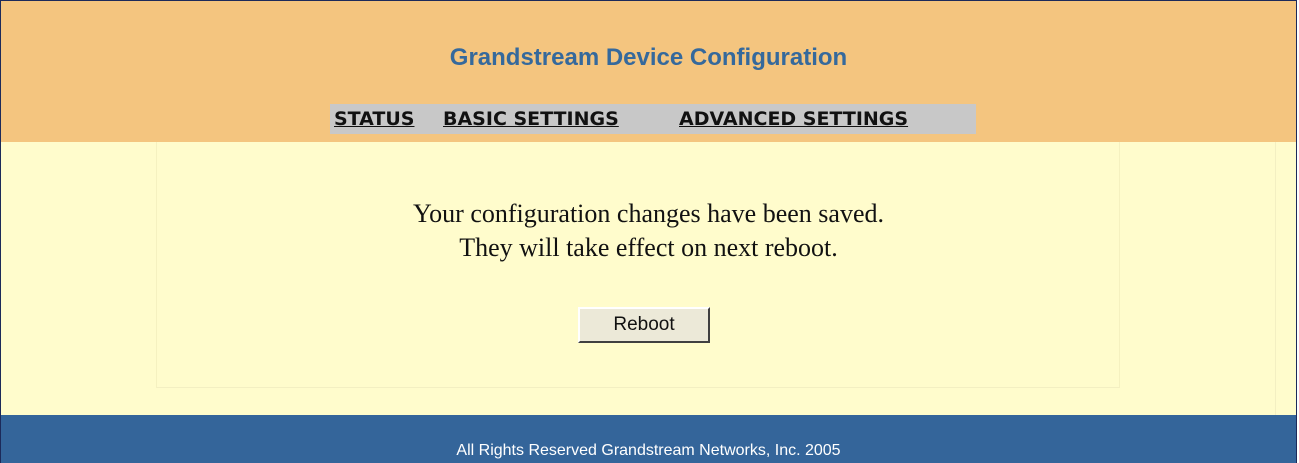 Image resolution: width=1299 pixels, height=463 pixels. I want to click on page-title: Grandstream Device Configuration, so click(648, 57).